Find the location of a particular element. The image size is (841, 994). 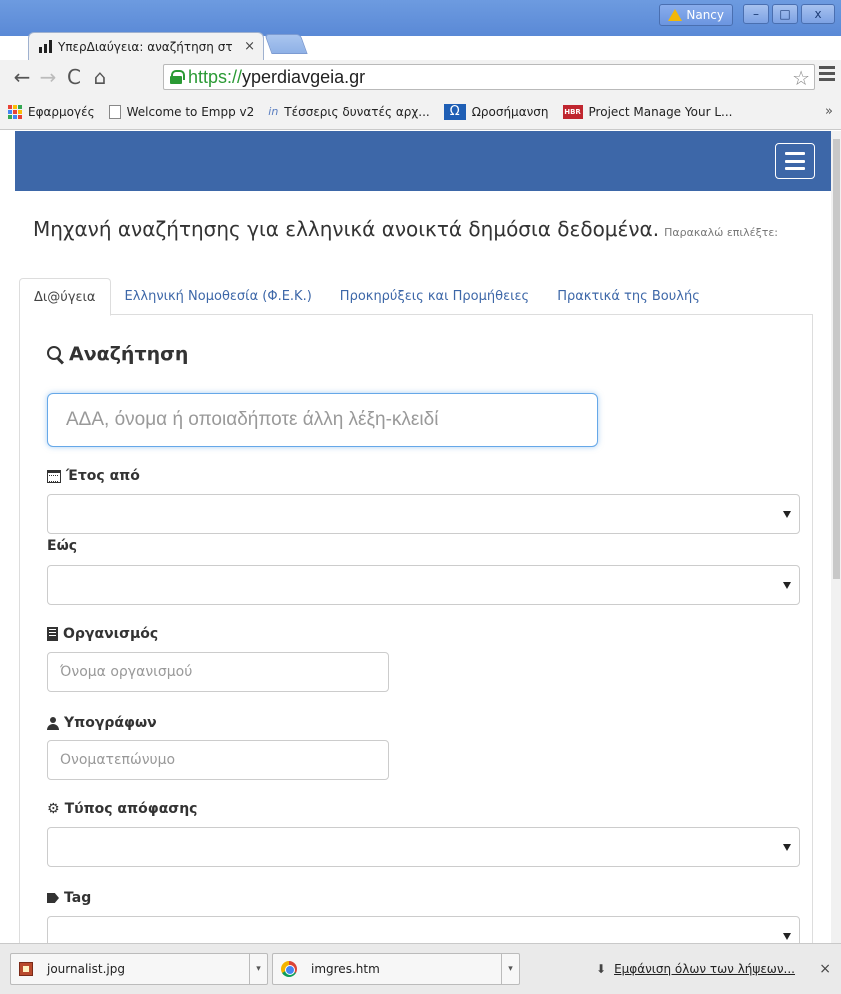

intro-prompt: Παρακαλώ επιλέξτε: is located at coordinates (721, 232).